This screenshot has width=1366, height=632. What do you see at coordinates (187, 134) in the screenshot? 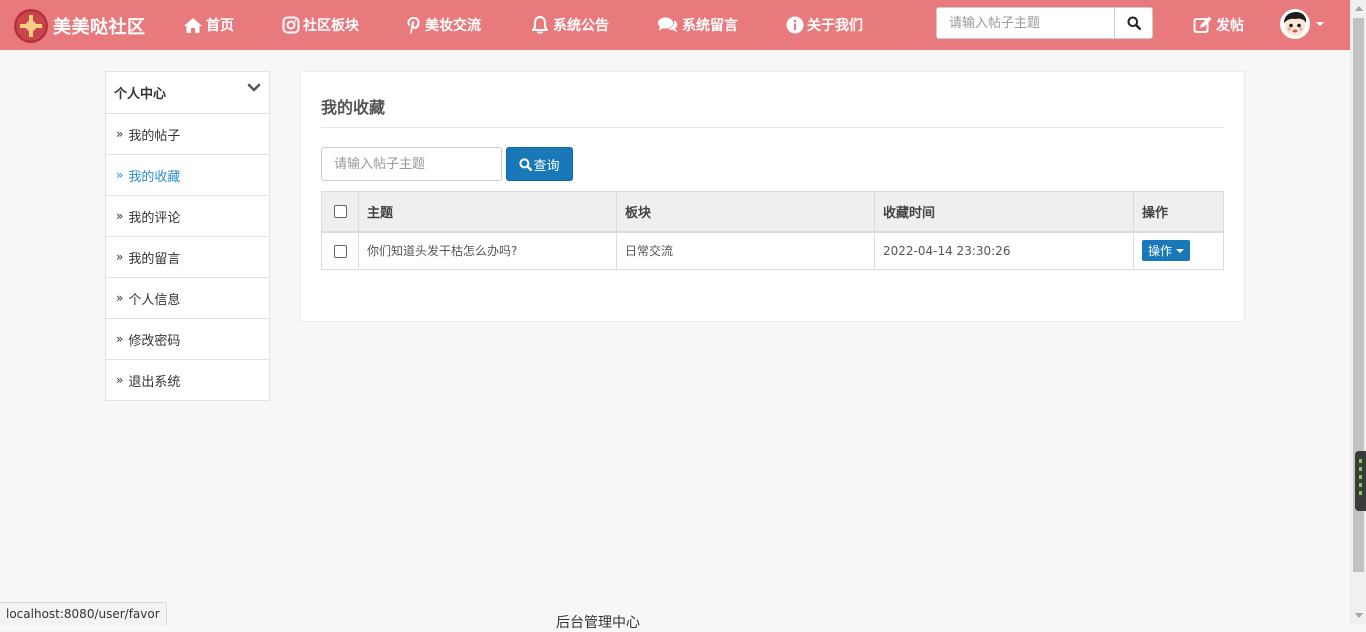
I see `sidebar-item-my-posts: » 我的帖子` at bounding box center [187, 134].